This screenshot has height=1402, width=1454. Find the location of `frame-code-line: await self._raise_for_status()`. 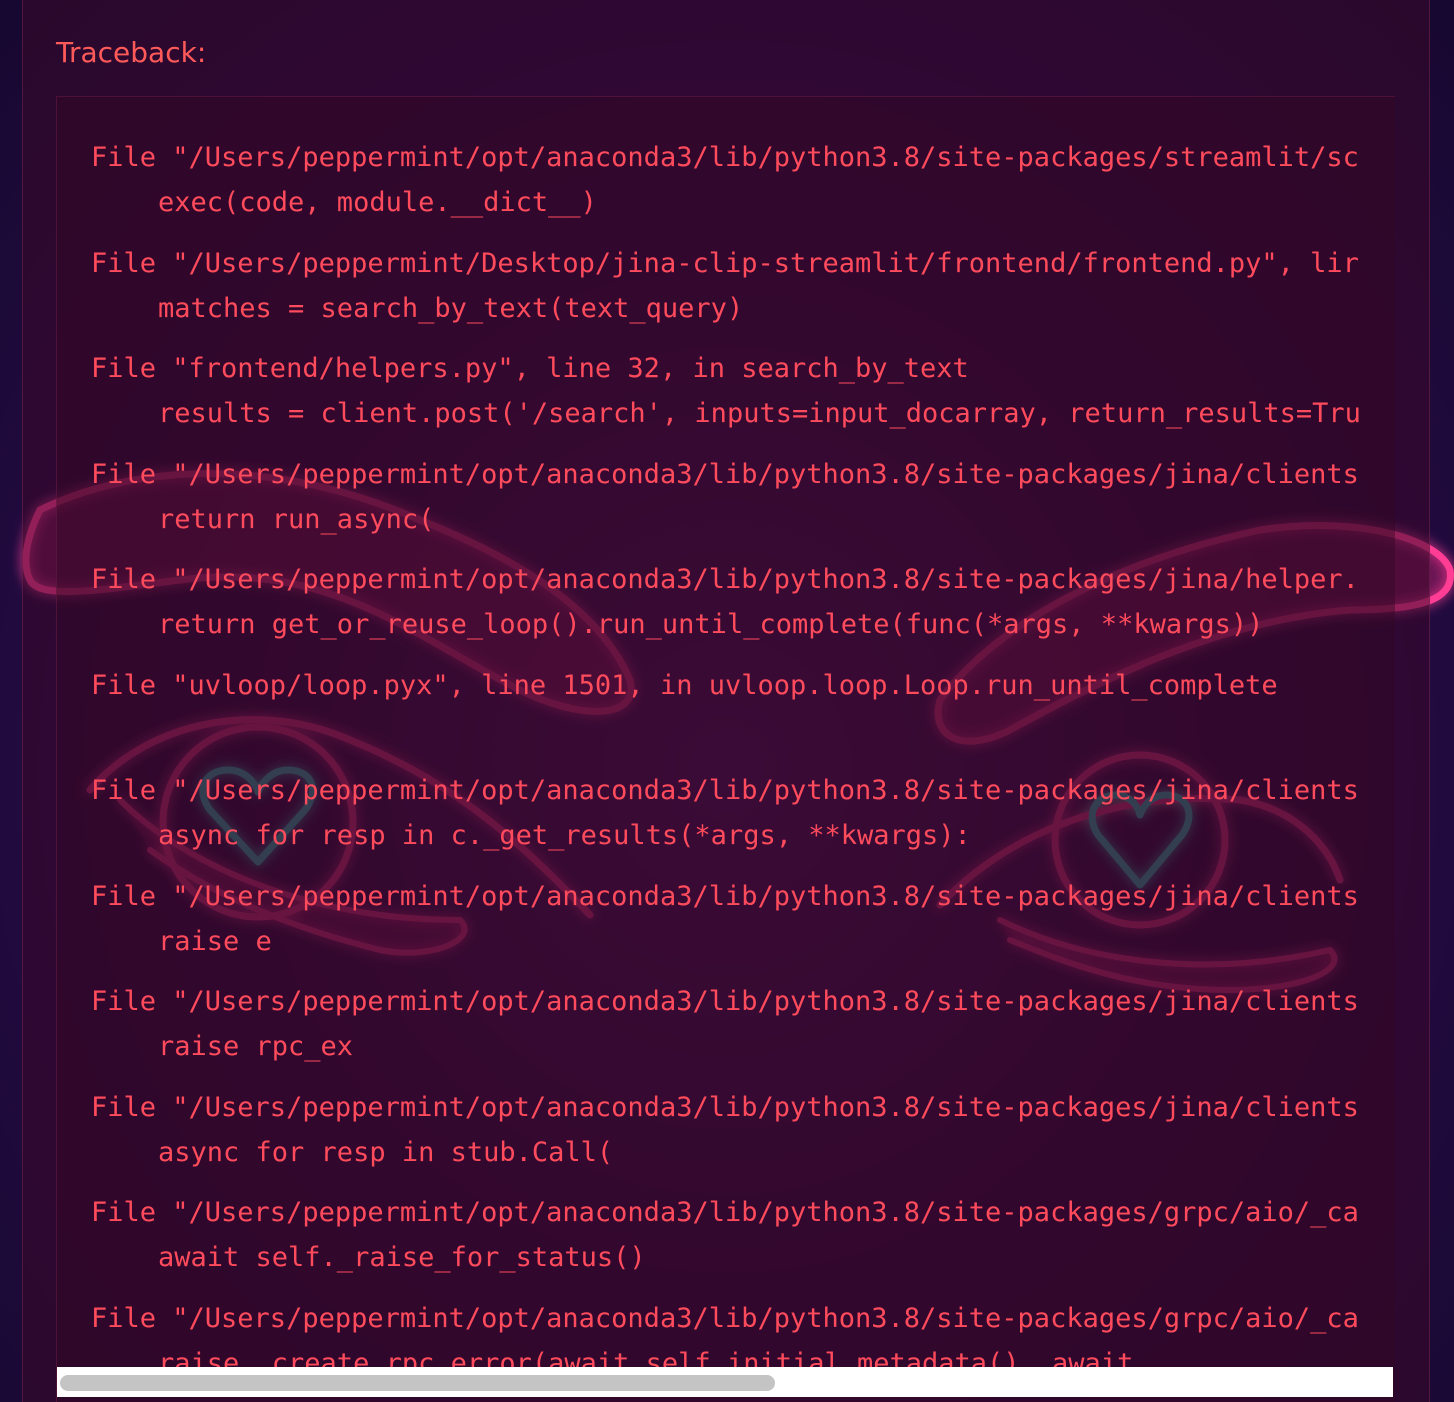

frame-code-line: await self._raise_for_status() is located at coordinates (402, 1257).